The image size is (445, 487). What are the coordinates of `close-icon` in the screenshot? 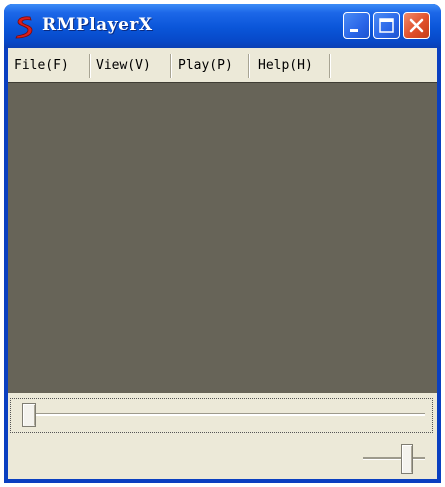 It's located at (416, 25).